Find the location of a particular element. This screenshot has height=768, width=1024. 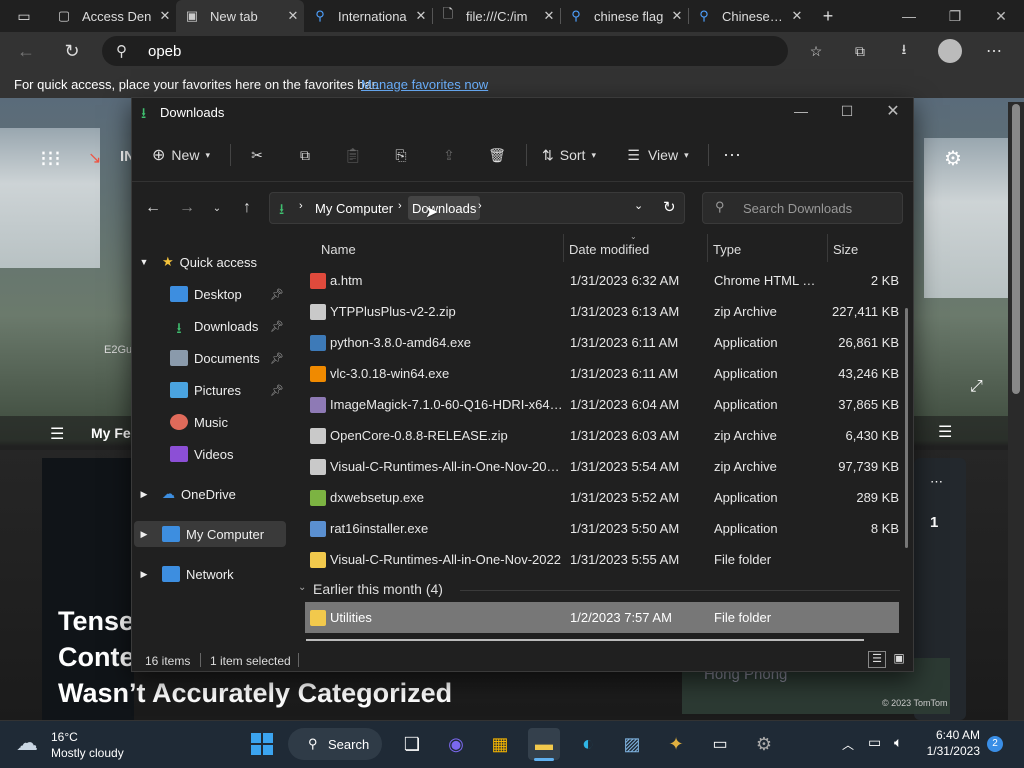

column-header-name: Name is located at coordinates (338, 249).